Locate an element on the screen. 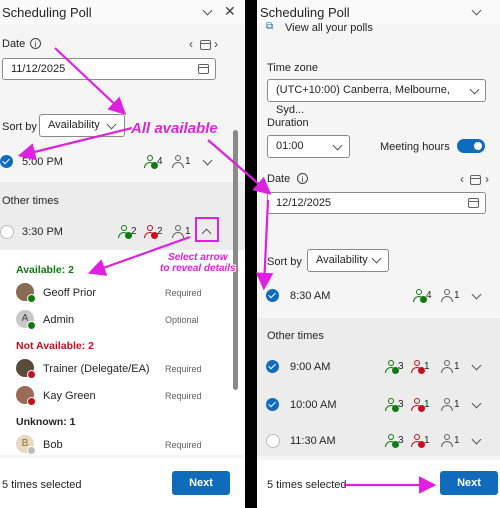 Image resolution: width=500 pixels, height=508 pixels. annotation-all-available: All available is located at coordinates (174, 128).